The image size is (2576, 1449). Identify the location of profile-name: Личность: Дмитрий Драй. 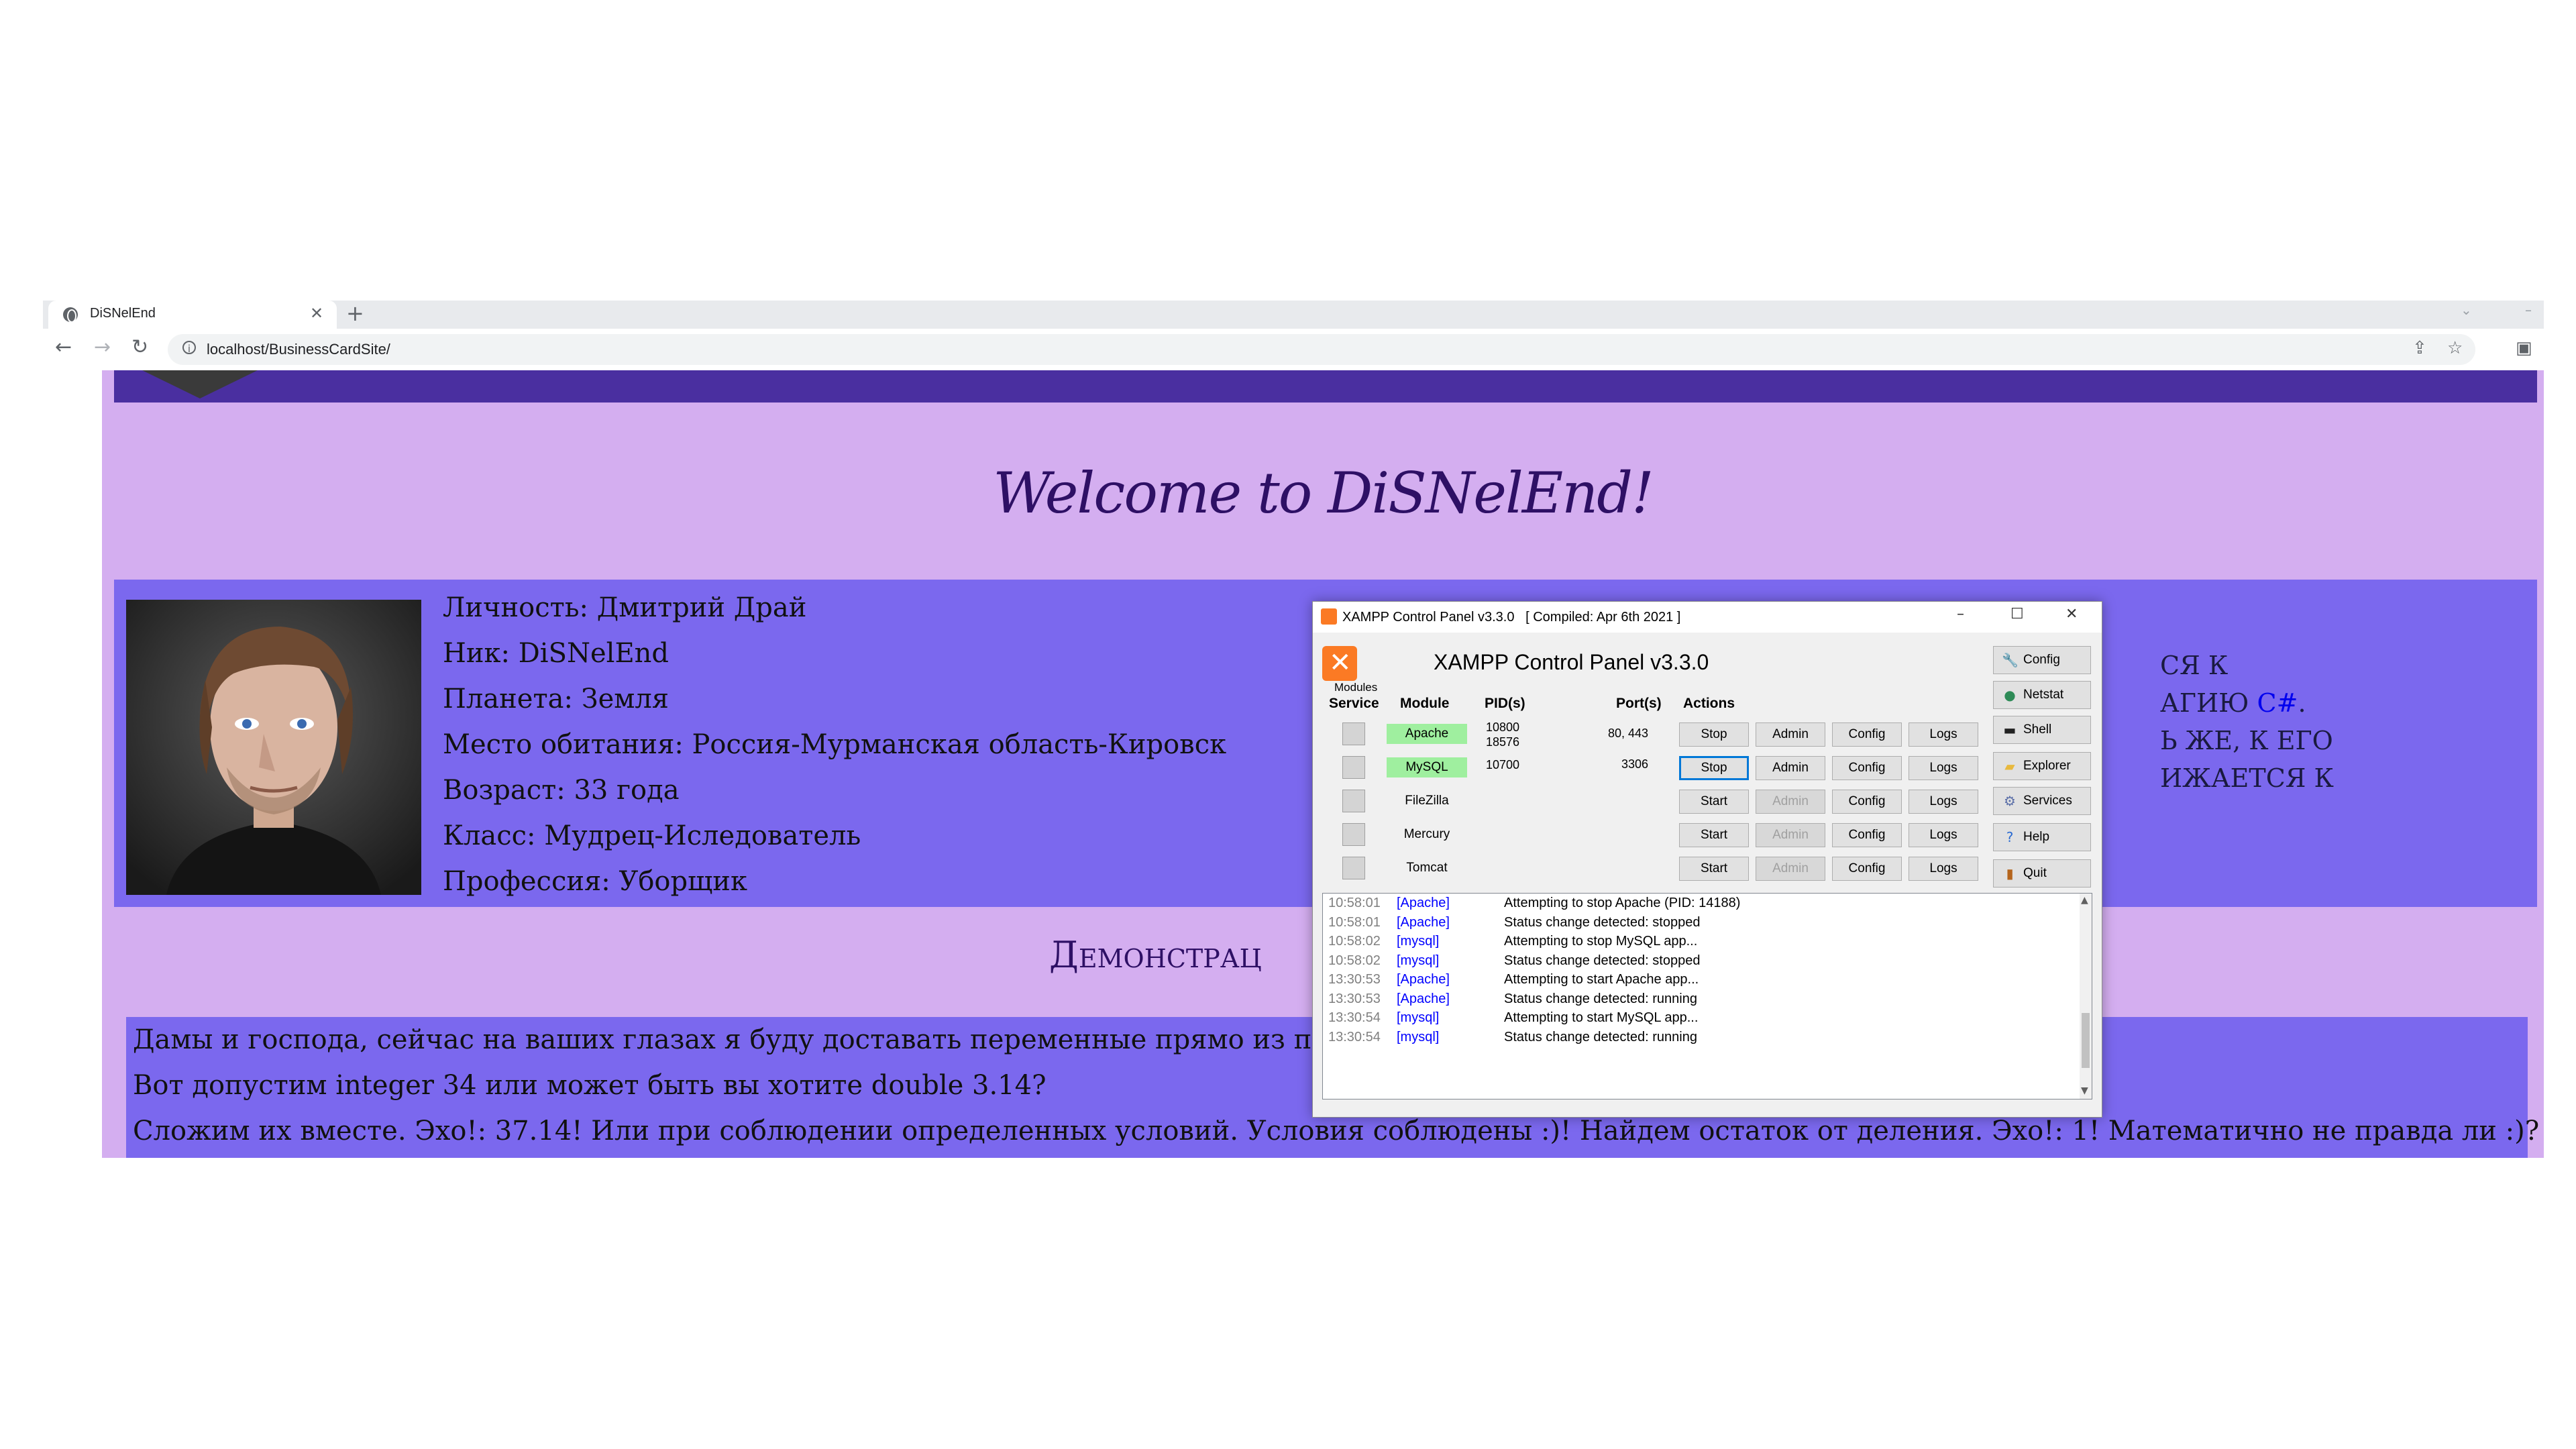
(625, 607).